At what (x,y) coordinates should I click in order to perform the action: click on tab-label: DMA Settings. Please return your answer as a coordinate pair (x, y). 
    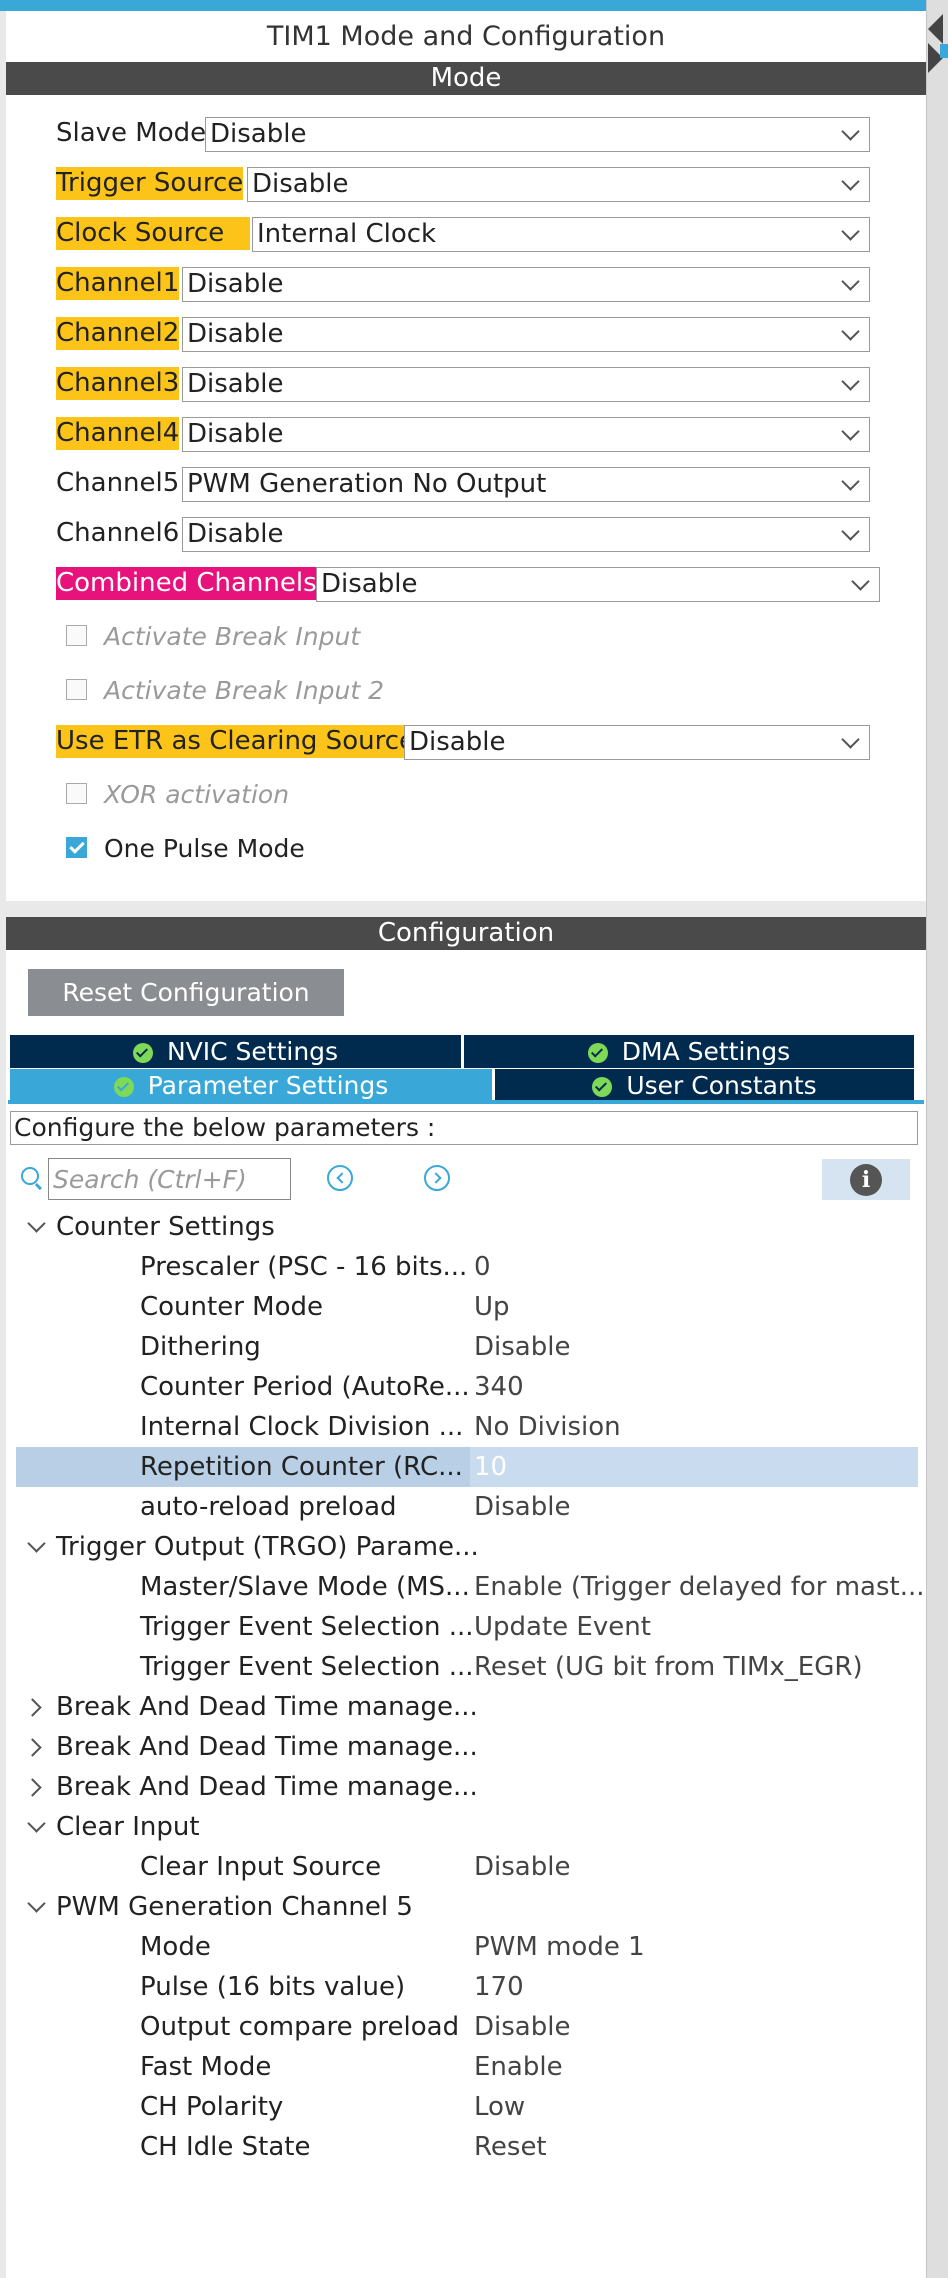
    Looking at the image, I should click on (706, 1051).